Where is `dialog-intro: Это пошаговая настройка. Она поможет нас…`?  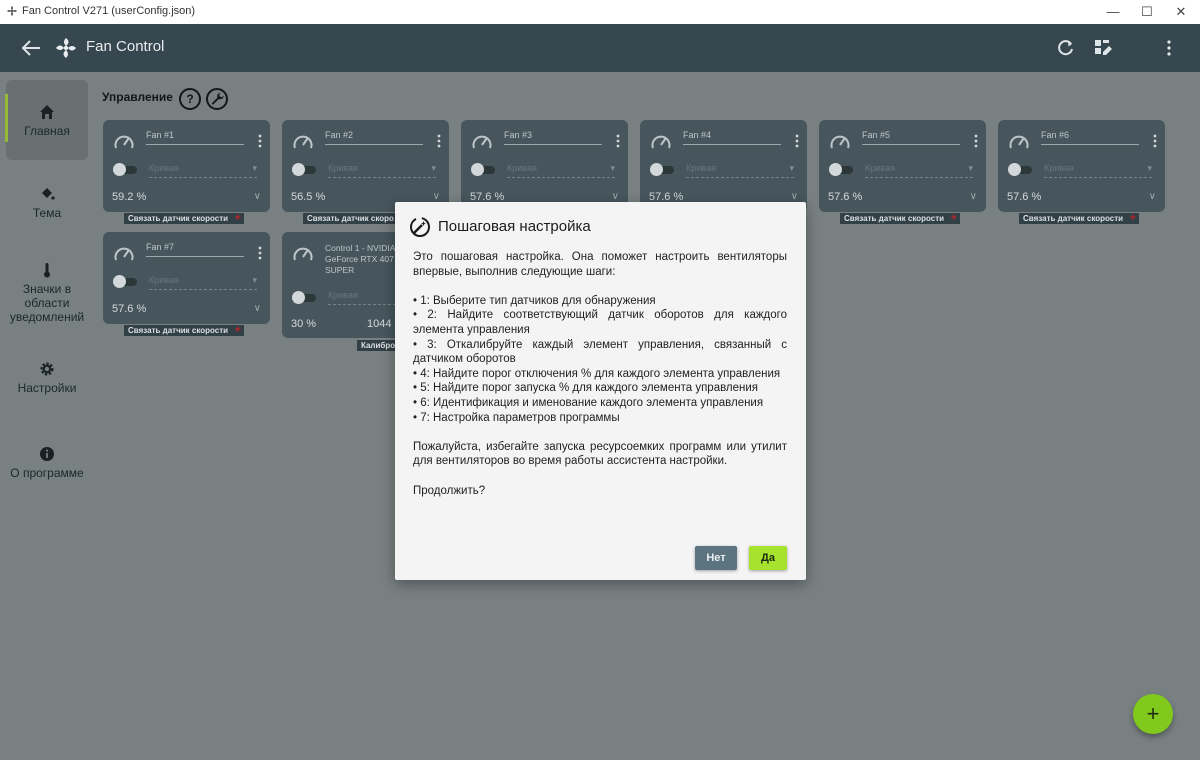
dialog-intro: Это пошаговая настройка. Она поможет нас… is located at coordinates (600, 264).